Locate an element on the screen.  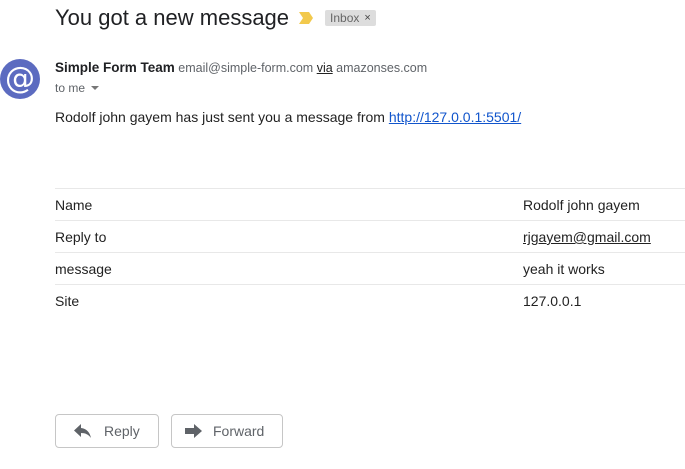
field-value: Rodolf john gayem is located at coordinates (581, 205).